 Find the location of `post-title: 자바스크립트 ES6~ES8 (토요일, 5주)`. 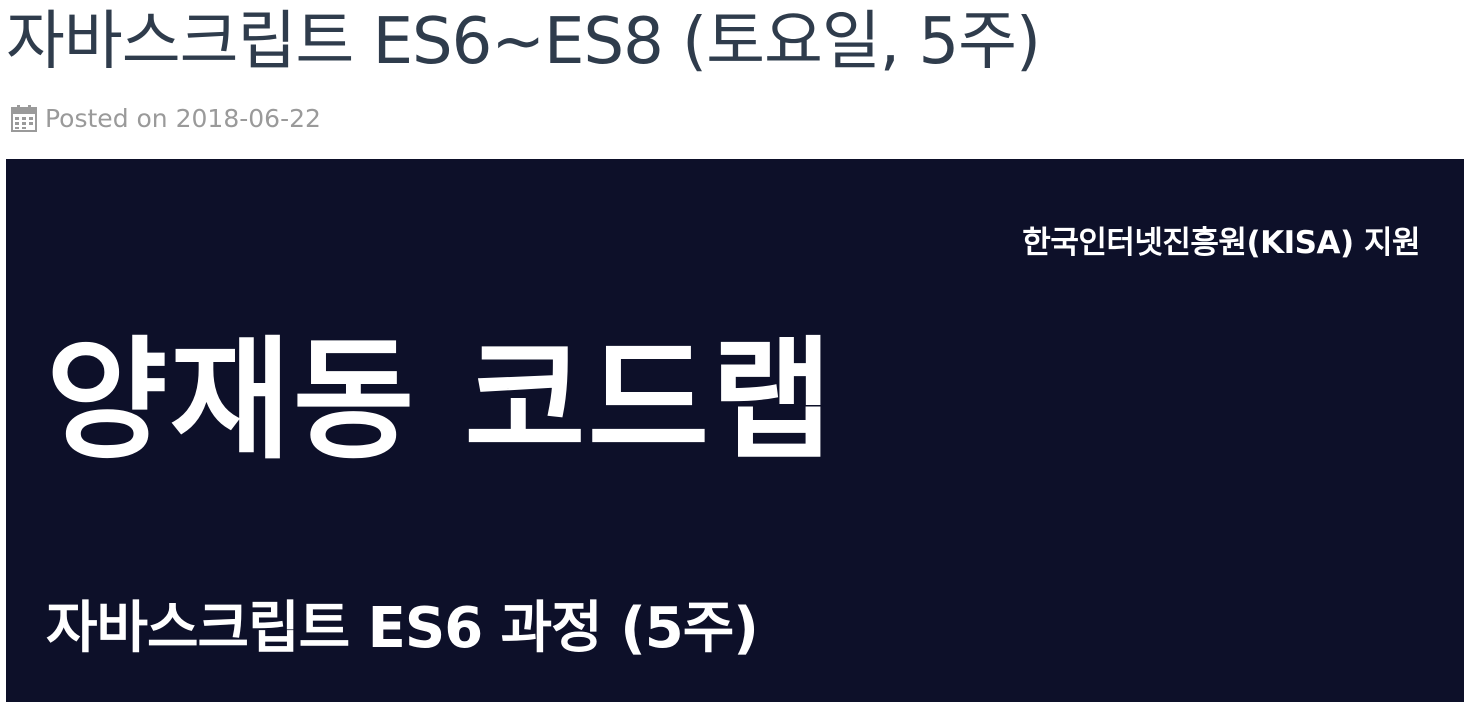

post-title: 자바스크립트 ES6~ES8 (토요일, 5주) is located at coordinates (523, 42).